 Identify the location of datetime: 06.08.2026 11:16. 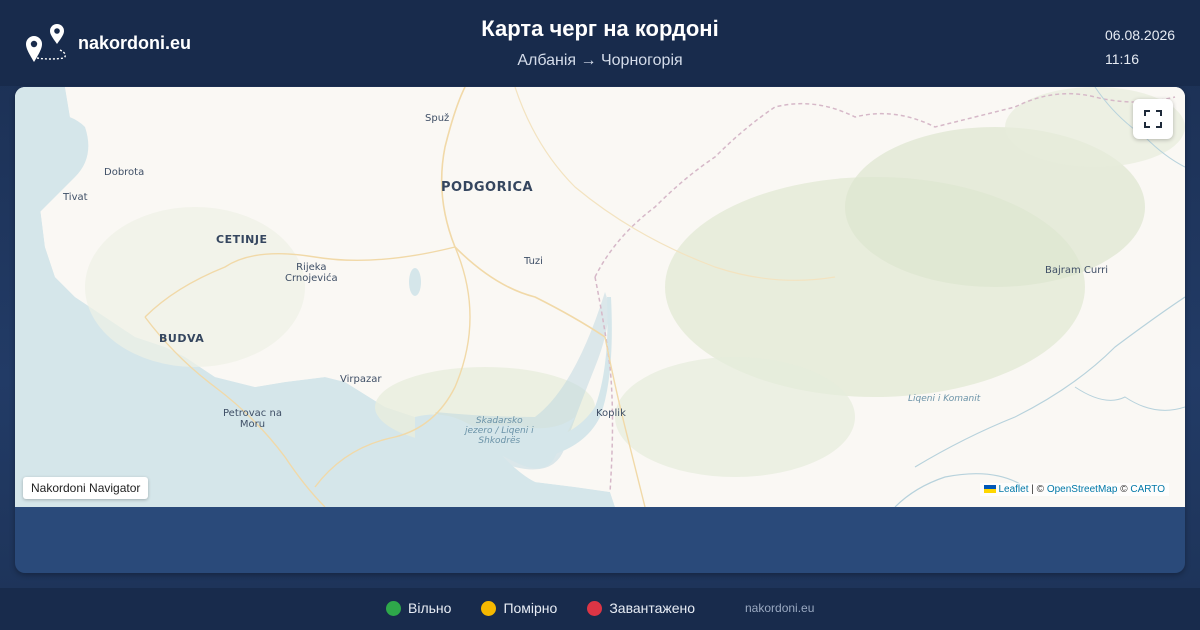
(1140, 47).